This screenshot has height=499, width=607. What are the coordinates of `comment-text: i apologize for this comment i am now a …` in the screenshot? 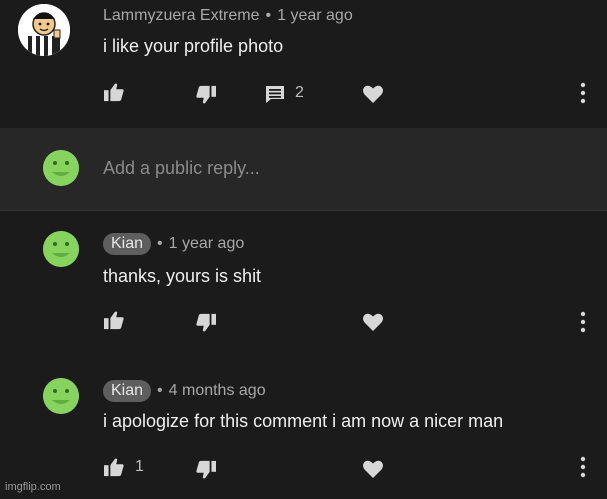 It's located at (303, 421).